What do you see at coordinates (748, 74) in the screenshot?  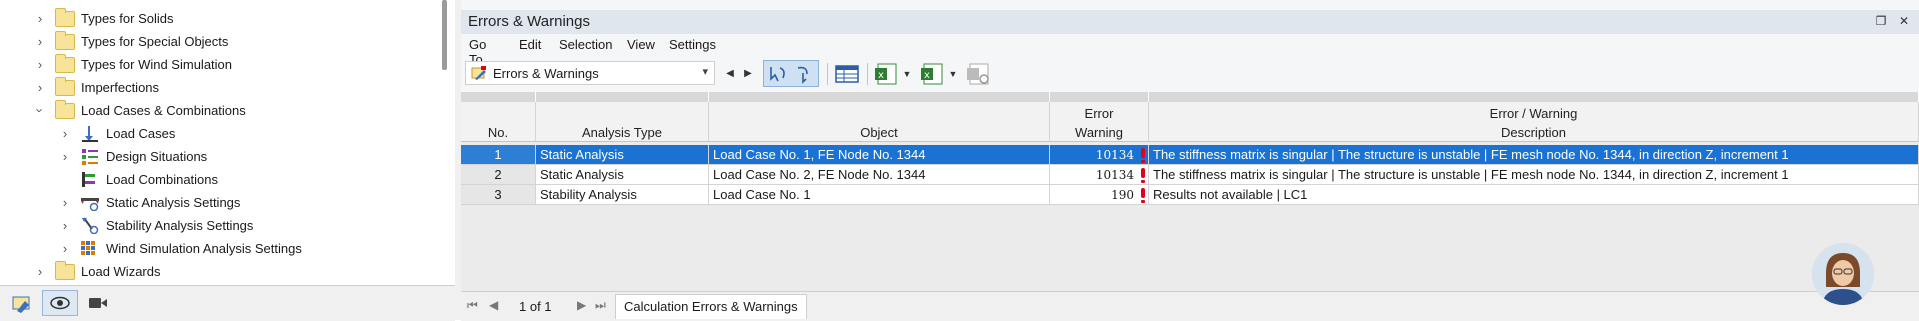 I see `next-table-button: ▶` at bounding box center [748, 74].